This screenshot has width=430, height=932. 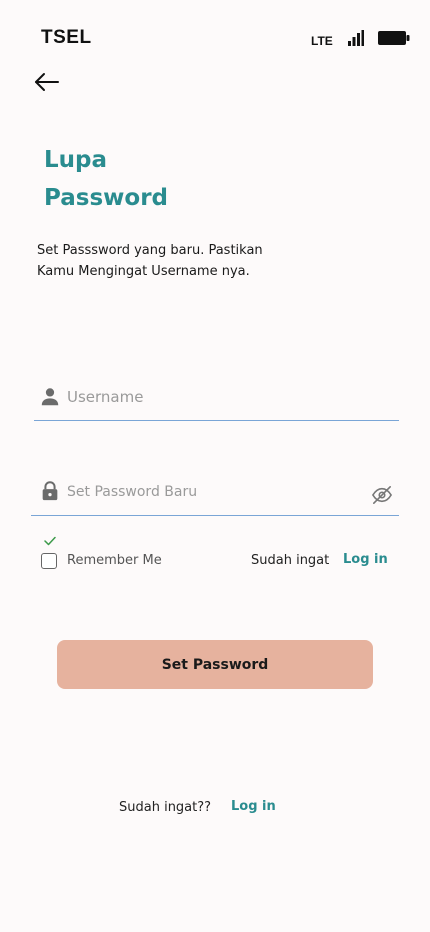 What do you see at coordinates (144, 179) in the screenshot?
I see `page-title: Lupa Password` at bounding box center [144, 179].